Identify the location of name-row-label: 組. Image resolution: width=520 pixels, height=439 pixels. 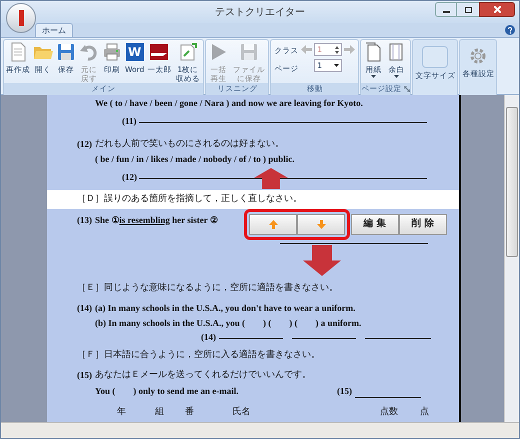
(159, 412).